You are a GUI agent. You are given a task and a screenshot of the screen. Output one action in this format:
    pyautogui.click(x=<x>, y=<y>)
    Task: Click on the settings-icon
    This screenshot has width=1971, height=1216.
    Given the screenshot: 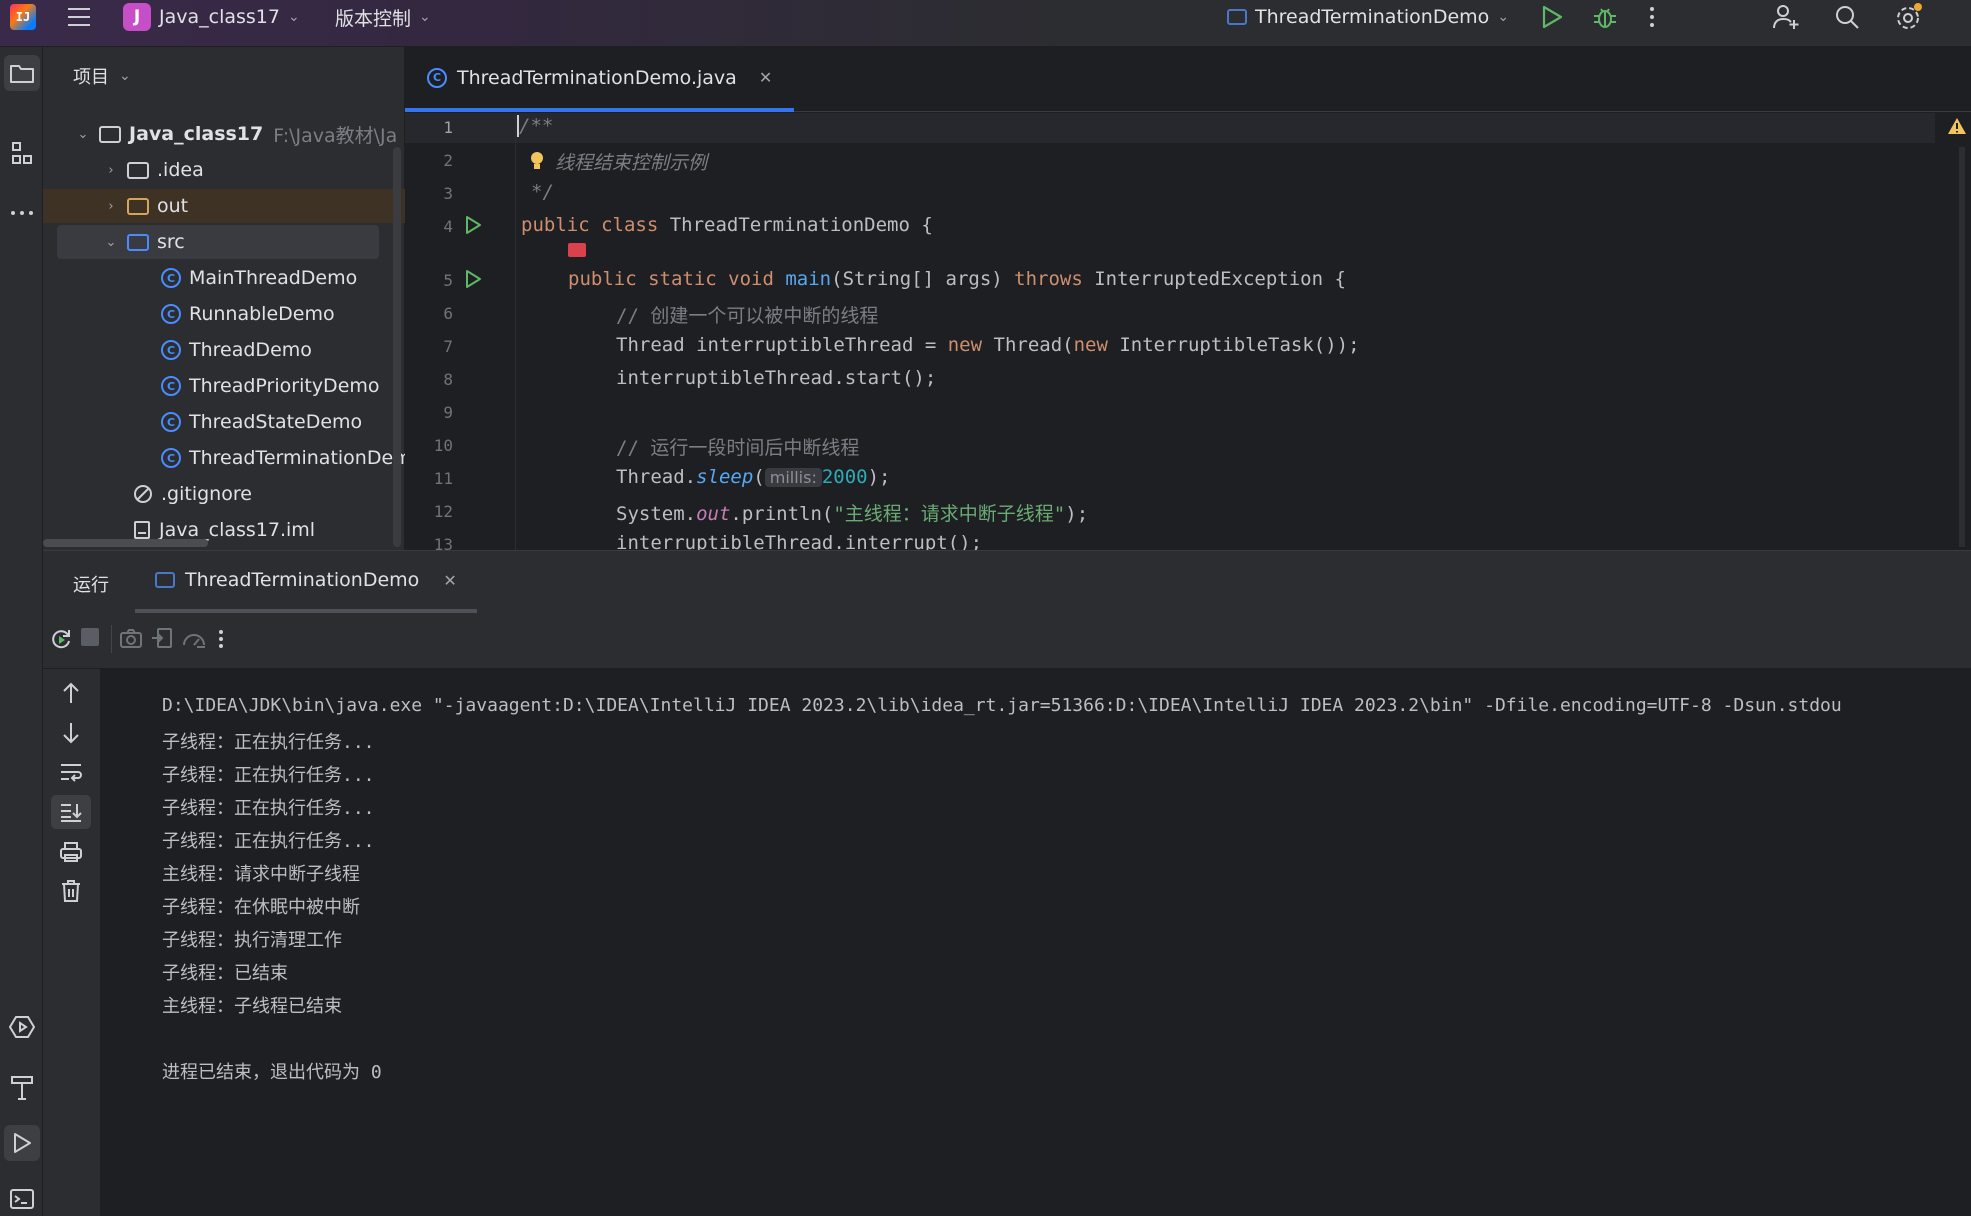 What is the action you would take?
    pyautogui.click(x=1908, y=17)
    